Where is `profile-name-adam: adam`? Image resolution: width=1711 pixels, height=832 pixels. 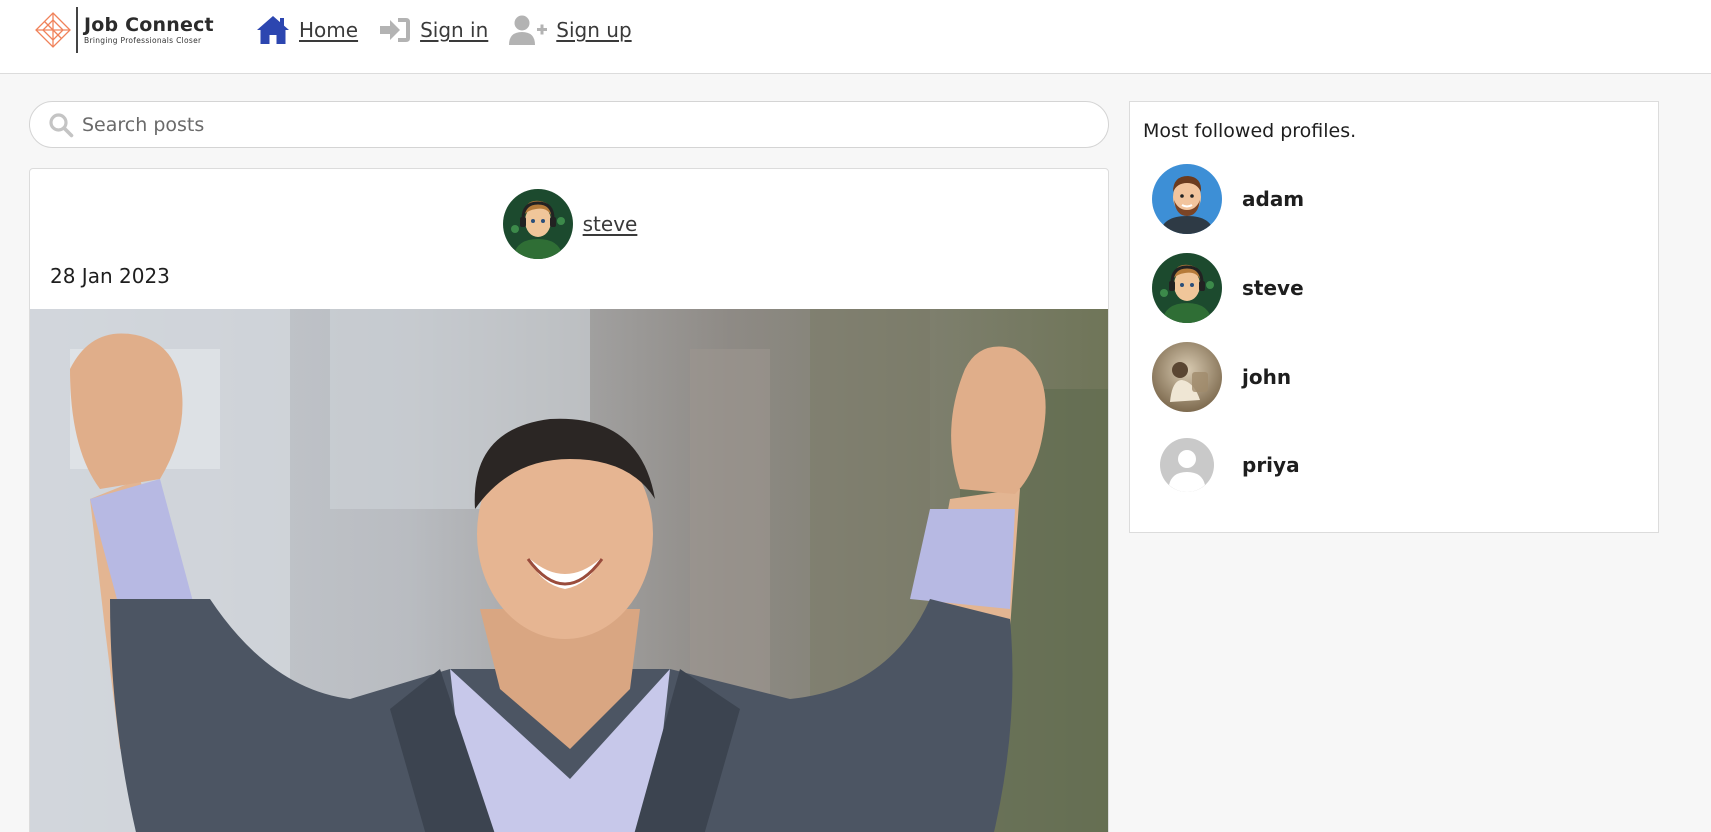
profile-name-adam: adam is located at coordinates (1273, 199).